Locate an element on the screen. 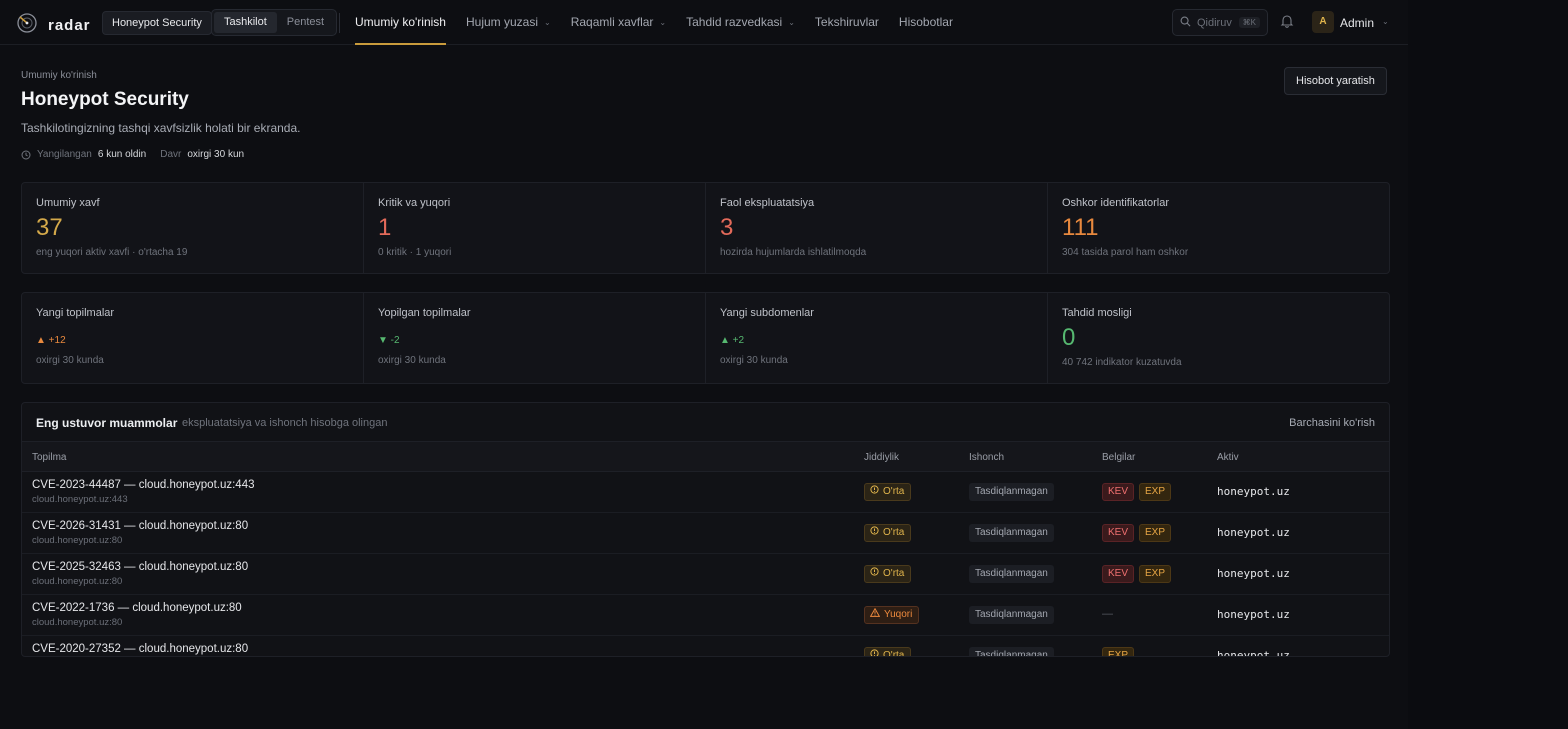 Image resolution: width=1568 pixels, height=729 pixels. stat-subtext: 40 742 indikator kuzatuvda is located at coordinates (1122, 362).